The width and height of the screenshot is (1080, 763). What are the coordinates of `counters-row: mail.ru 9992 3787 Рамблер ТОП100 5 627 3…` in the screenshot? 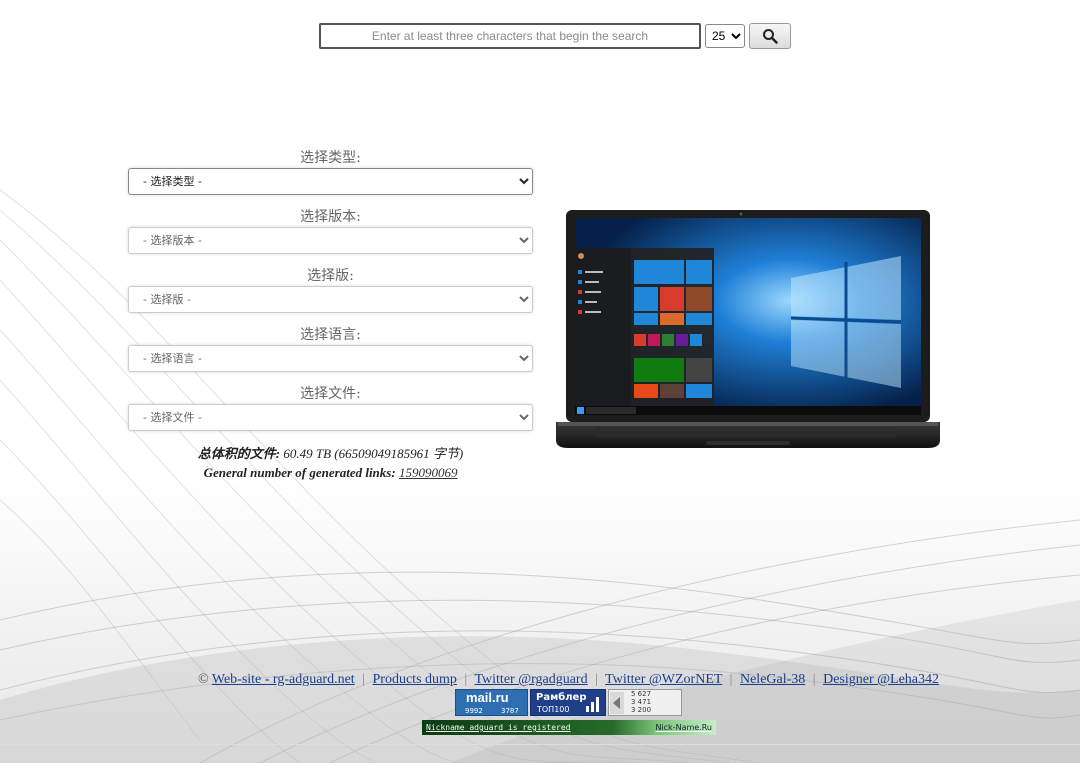 It's located at (568, 703).